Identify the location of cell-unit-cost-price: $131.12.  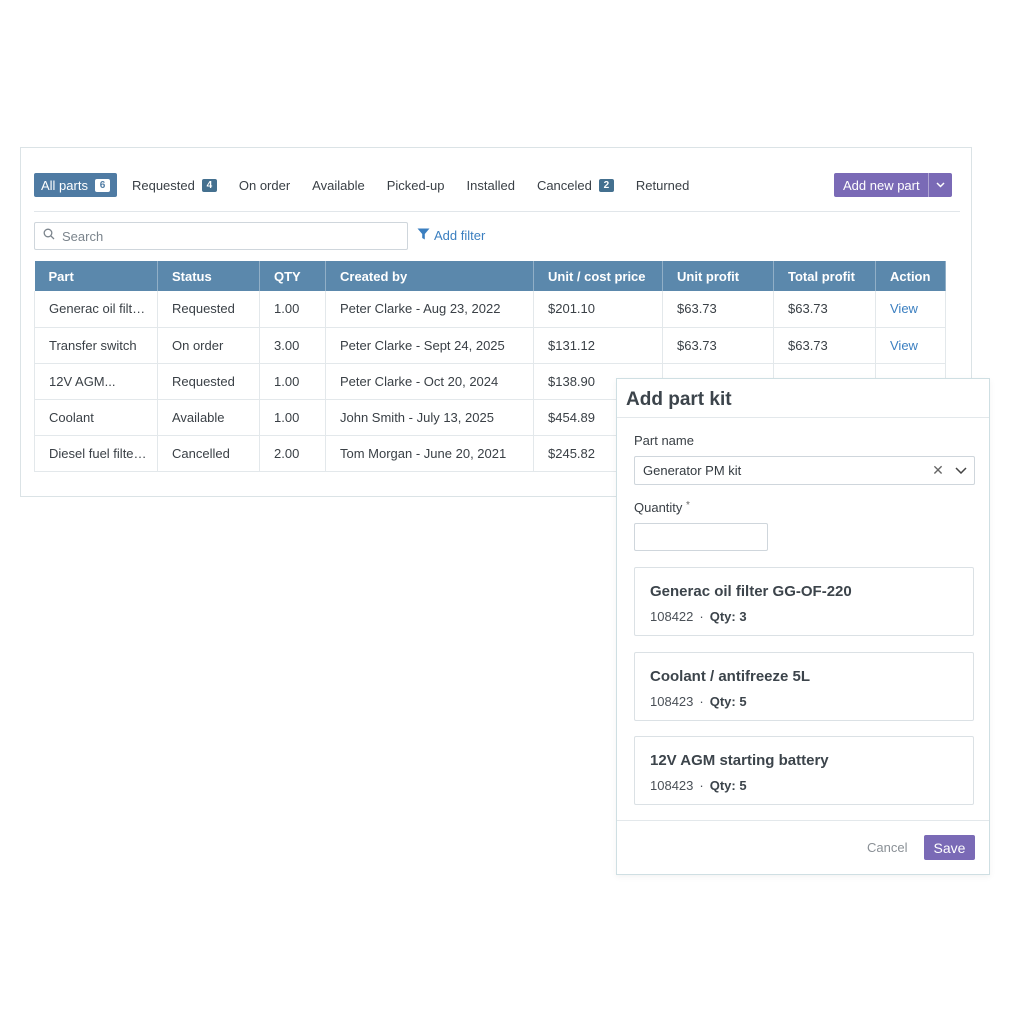
(598, 345).